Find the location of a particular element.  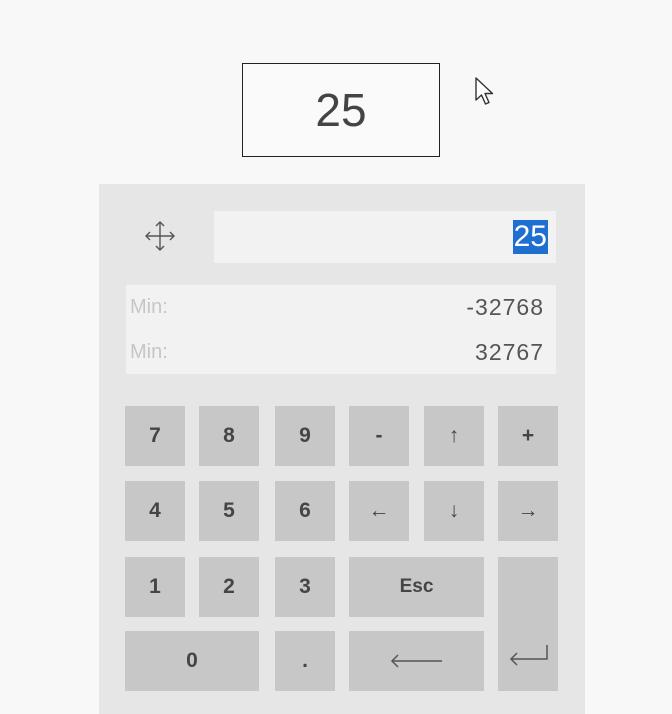

max-limit-row: Min: 32767 is located at coordinates (341, 352).